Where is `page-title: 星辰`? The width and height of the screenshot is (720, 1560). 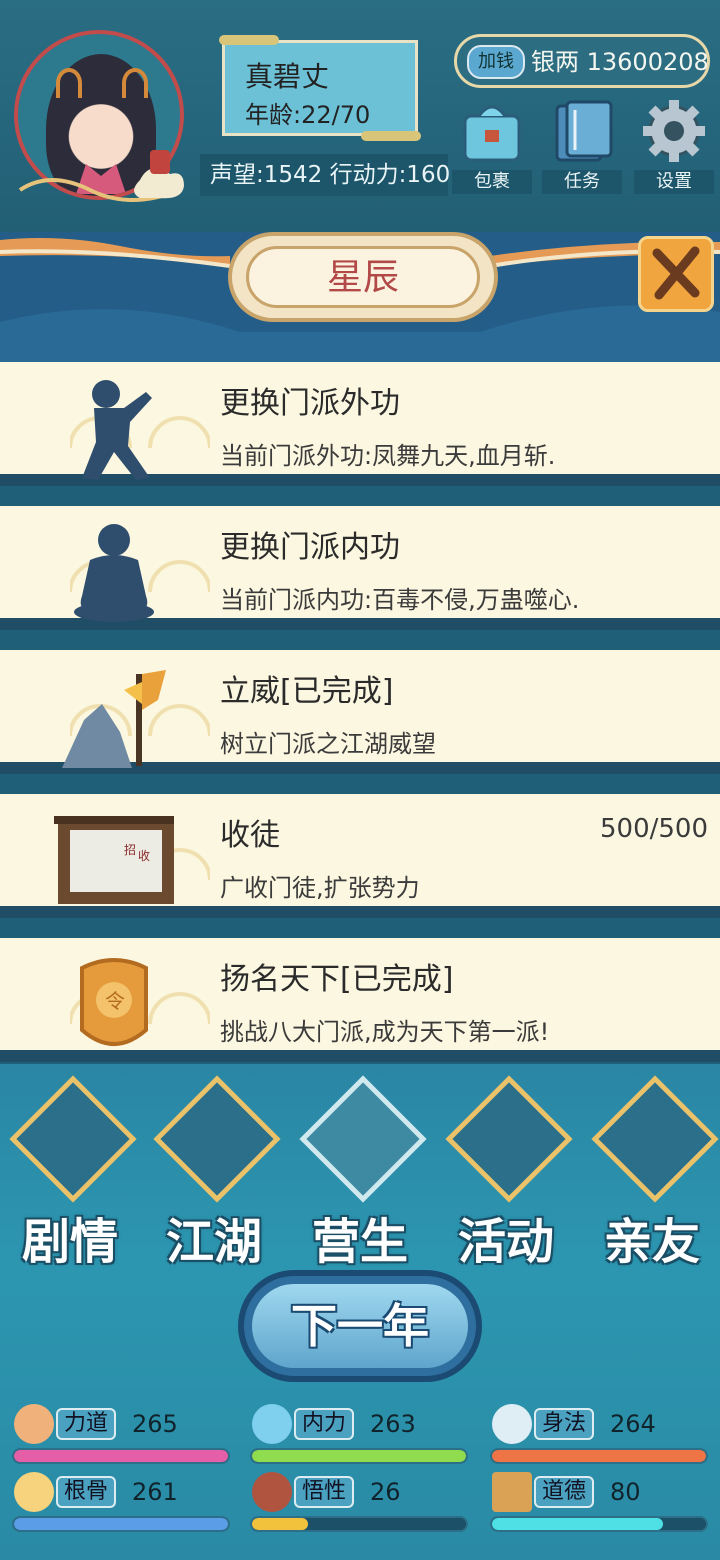 page-title: 星辰 is located at coordinates (363, 277).